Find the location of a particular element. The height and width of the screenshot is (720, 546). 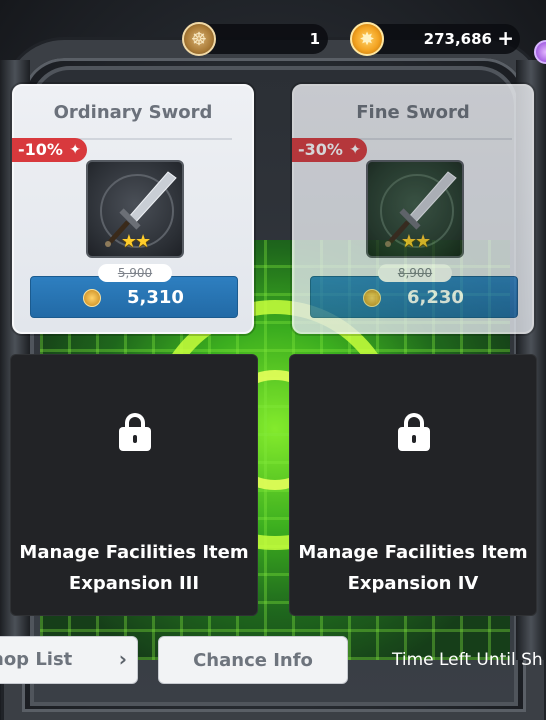

gold-counter: ✸ 273,686 + is located at coordinates (435, 39).